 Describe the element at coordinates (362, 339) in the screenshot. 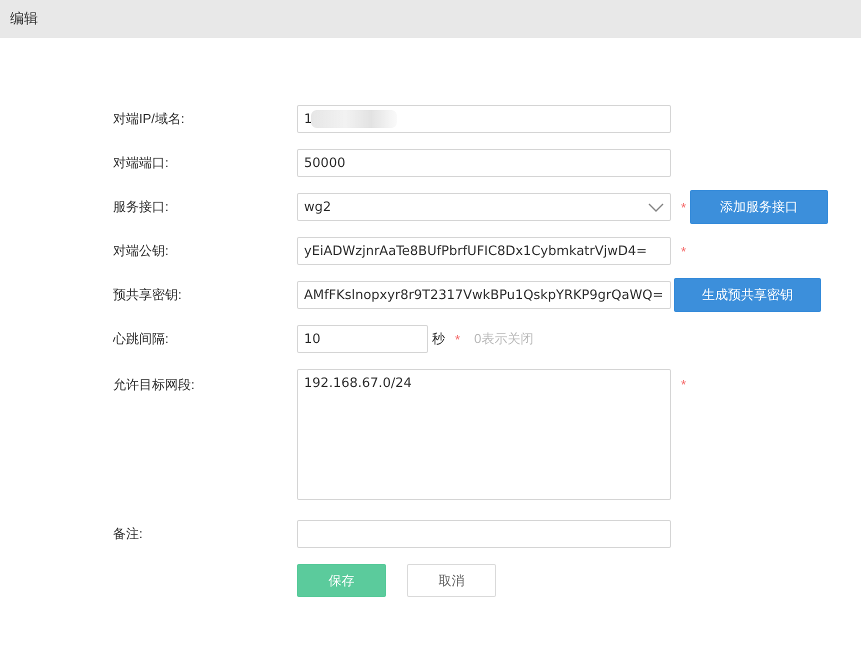

I see `input-field: 10` at that location.